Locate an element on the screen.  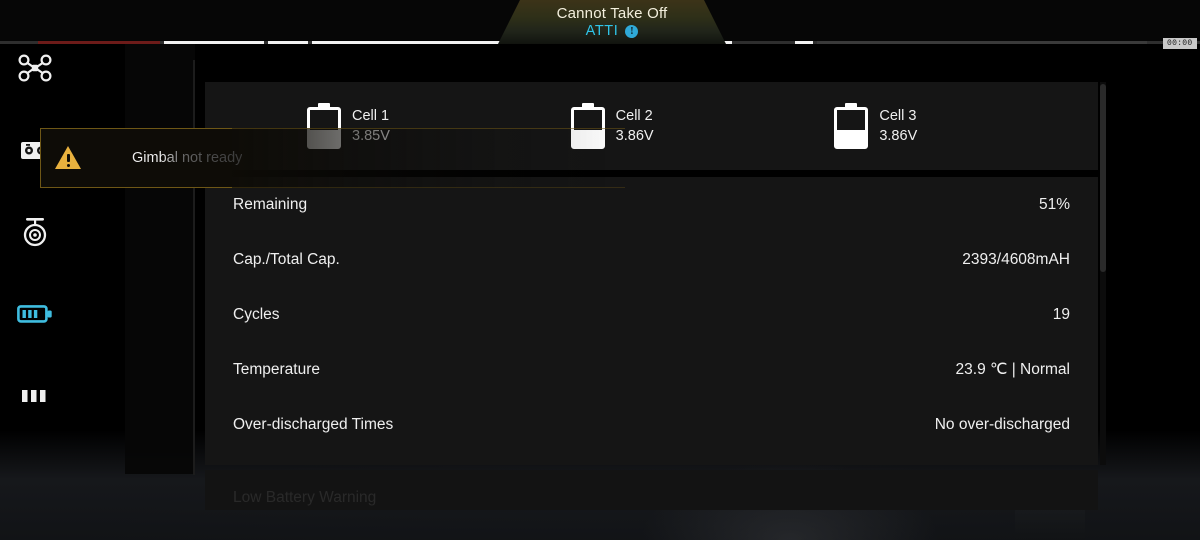
cell-label: Cell 2 is located at coordinates (634, 116).